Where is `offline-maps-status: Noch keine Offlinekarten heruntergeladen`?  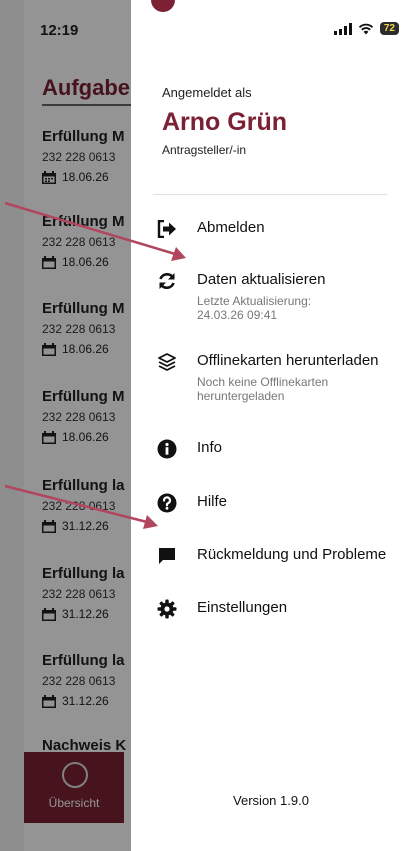
offline-maps-status: Noch keine Offlinekarten heruntergeladen is located at coordinates (263, 389).